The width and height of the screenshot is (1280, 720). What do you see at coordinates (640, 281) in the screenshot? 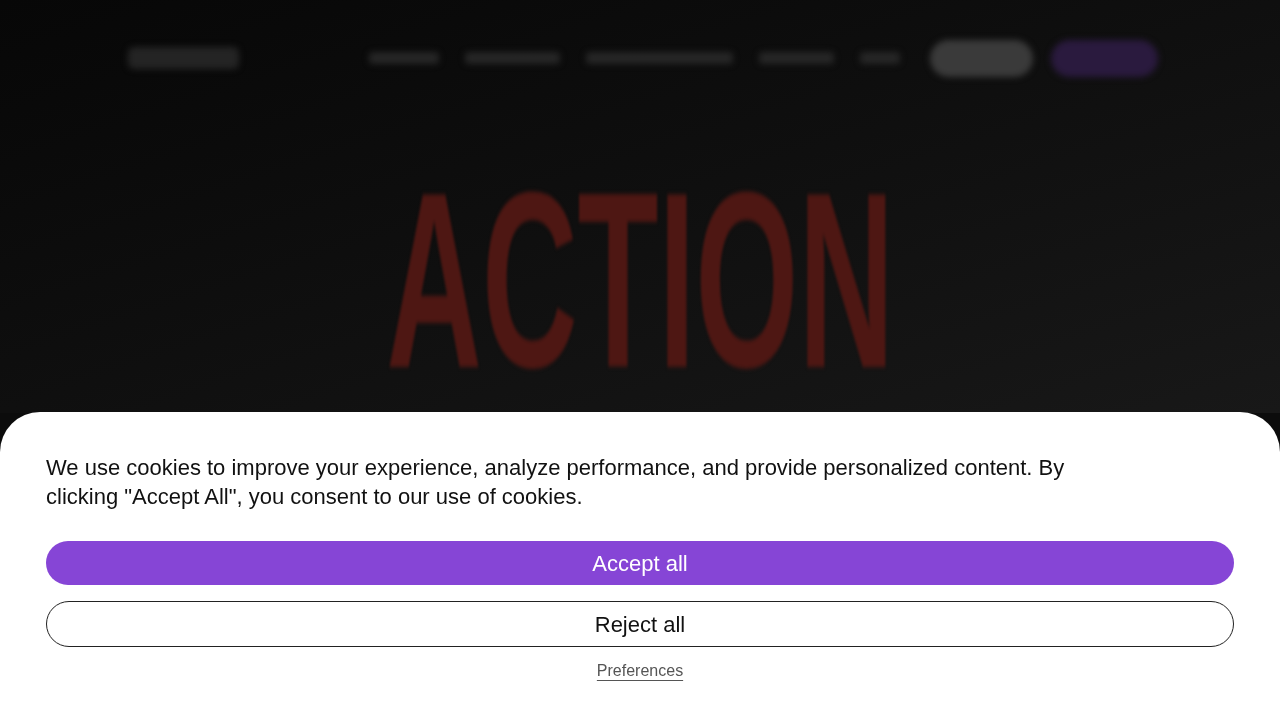
I see `hero-heading: ACTION` at bounding box center [640, 281].